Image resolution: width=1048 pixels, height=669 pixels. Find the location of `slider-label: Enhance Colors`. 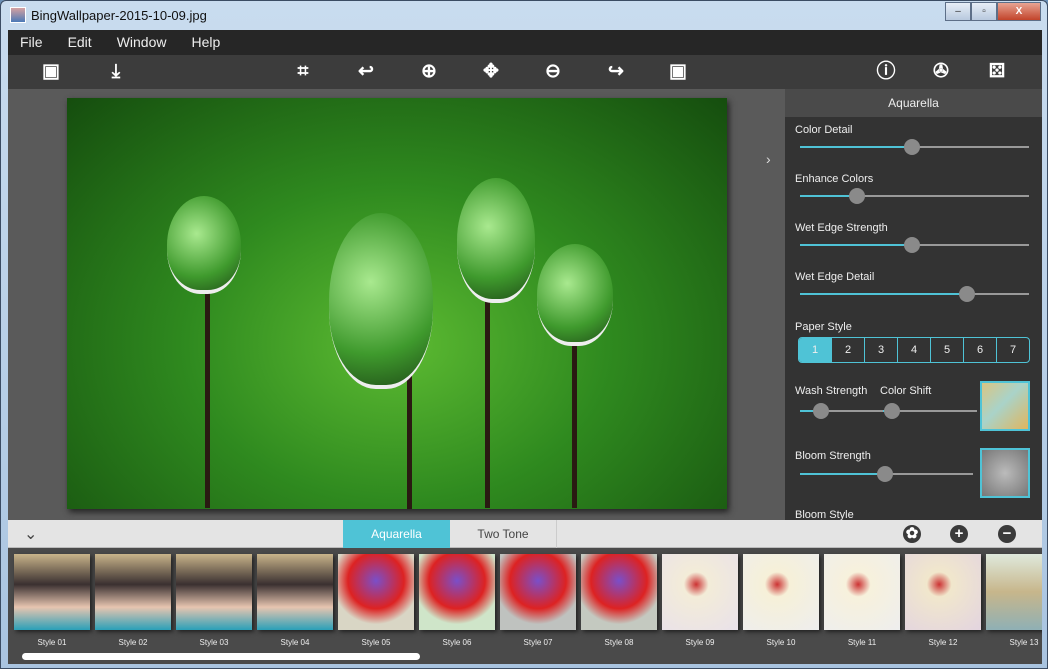

slider-label: Enhance Colors is located at coordinates (834, 179).